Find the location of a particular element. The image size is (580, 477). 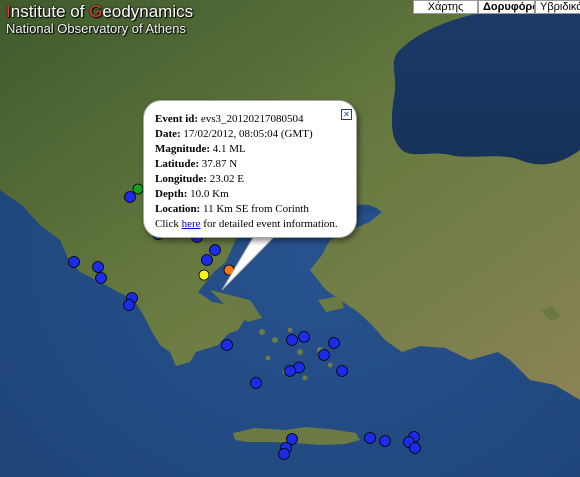

depth-row: Depth: 10.0 Km is located at coordinates (192, 194).